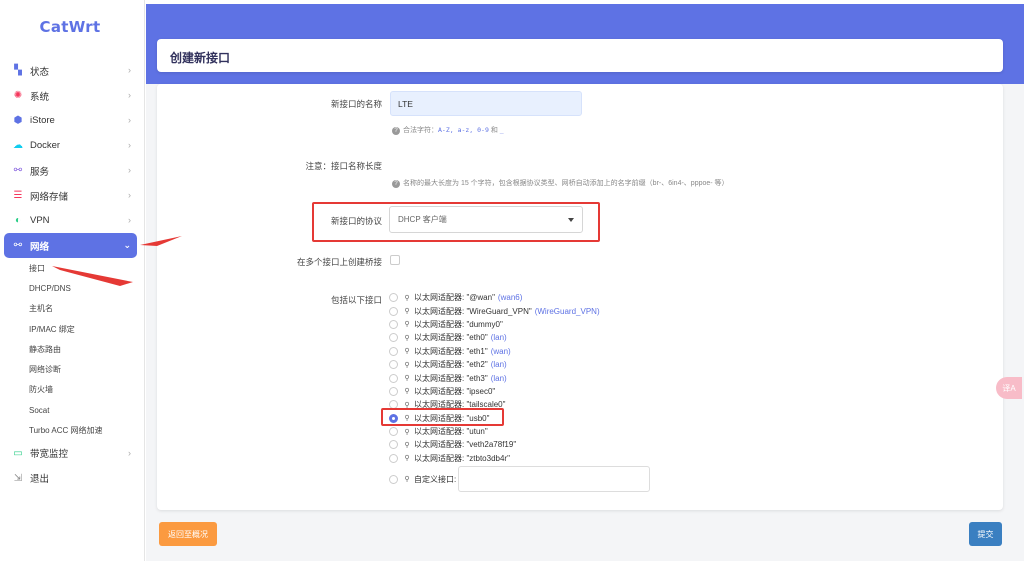 The height and width of the screenshot is (561, 1024). Describe the element at coordinates (458, 324) in the screenshot. I see `interface-label: 以太网适配器: "dummy0"` at that location.